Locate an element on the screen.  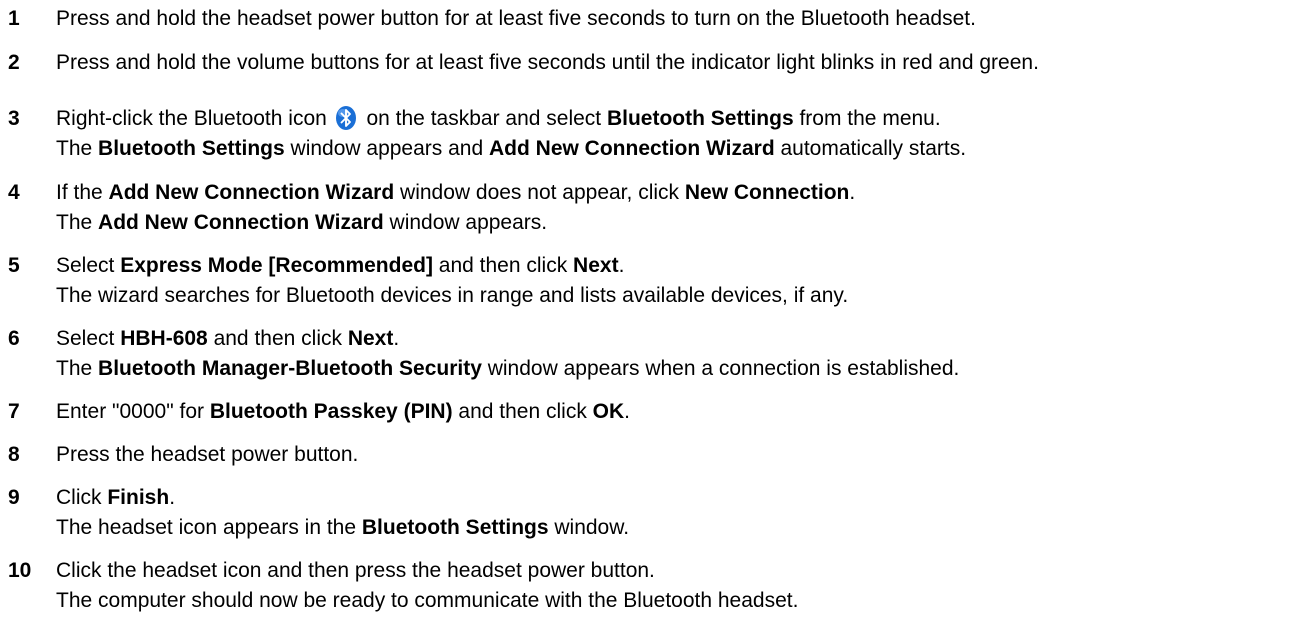
text-segment: Enter "0000" for is located at coordinates (133, 411).